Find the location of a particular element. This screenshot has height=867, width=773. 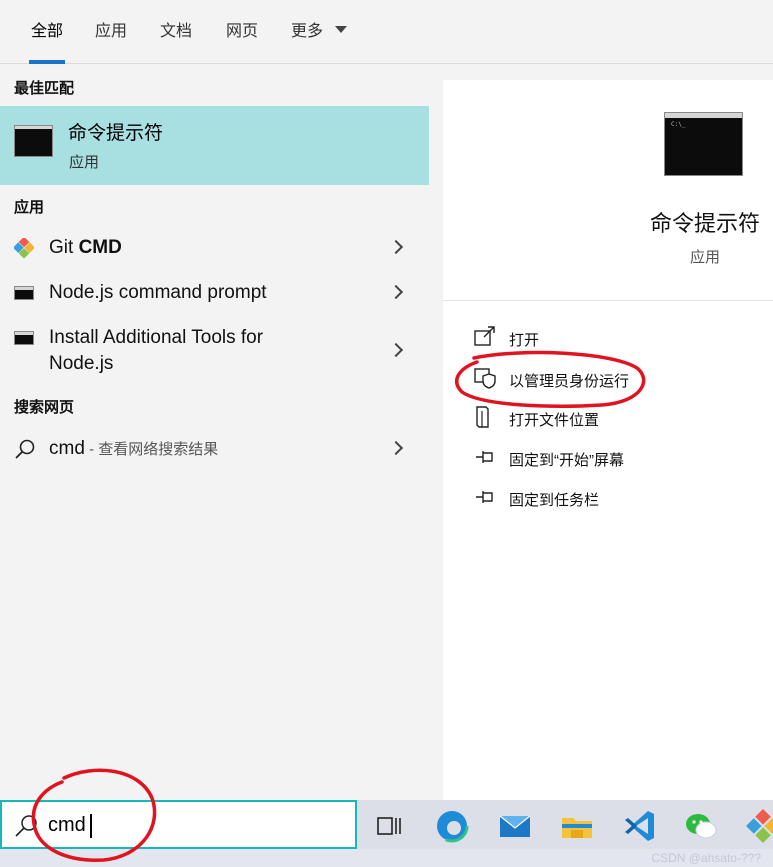

app-item-install-tools: Install Additional Tools for Node.js is located at coordinates (214, 348).